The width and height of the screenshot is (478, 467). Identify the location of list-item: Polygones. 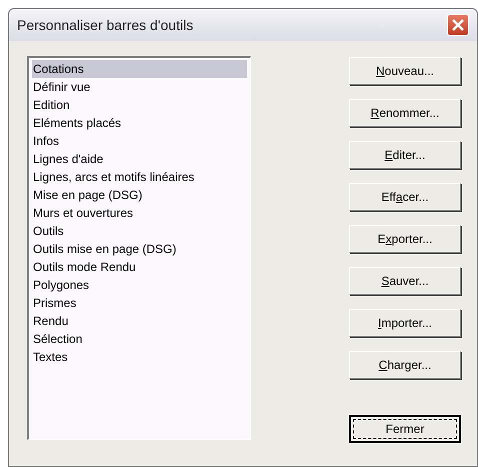
(139, 285).